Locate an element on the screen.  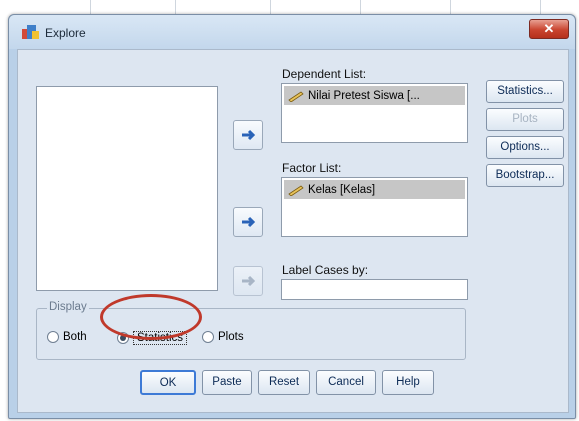
reset-button: Reset is located at coordinates (284, 382).